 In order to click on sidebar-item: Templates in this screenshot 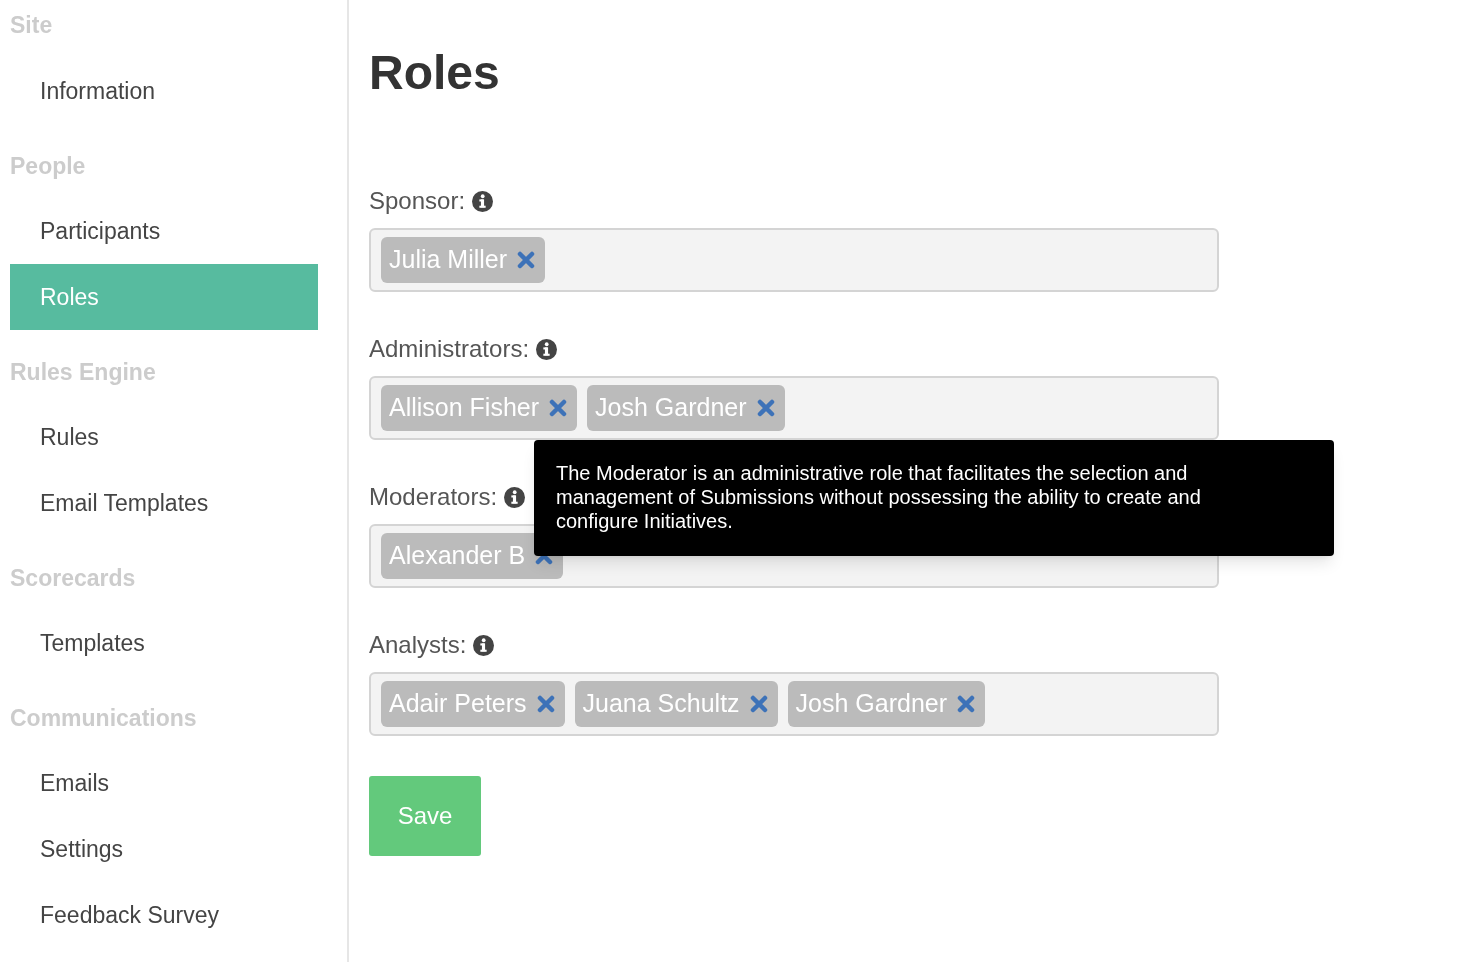, I will do `click(164, 643)`.